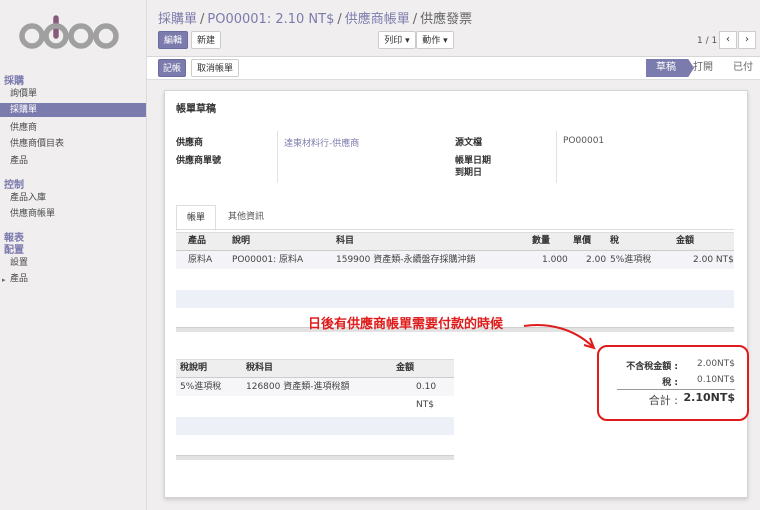 The image size is (760, 510). I want to click on sidebar-item-vendors: 供應商, so click(73, 128).